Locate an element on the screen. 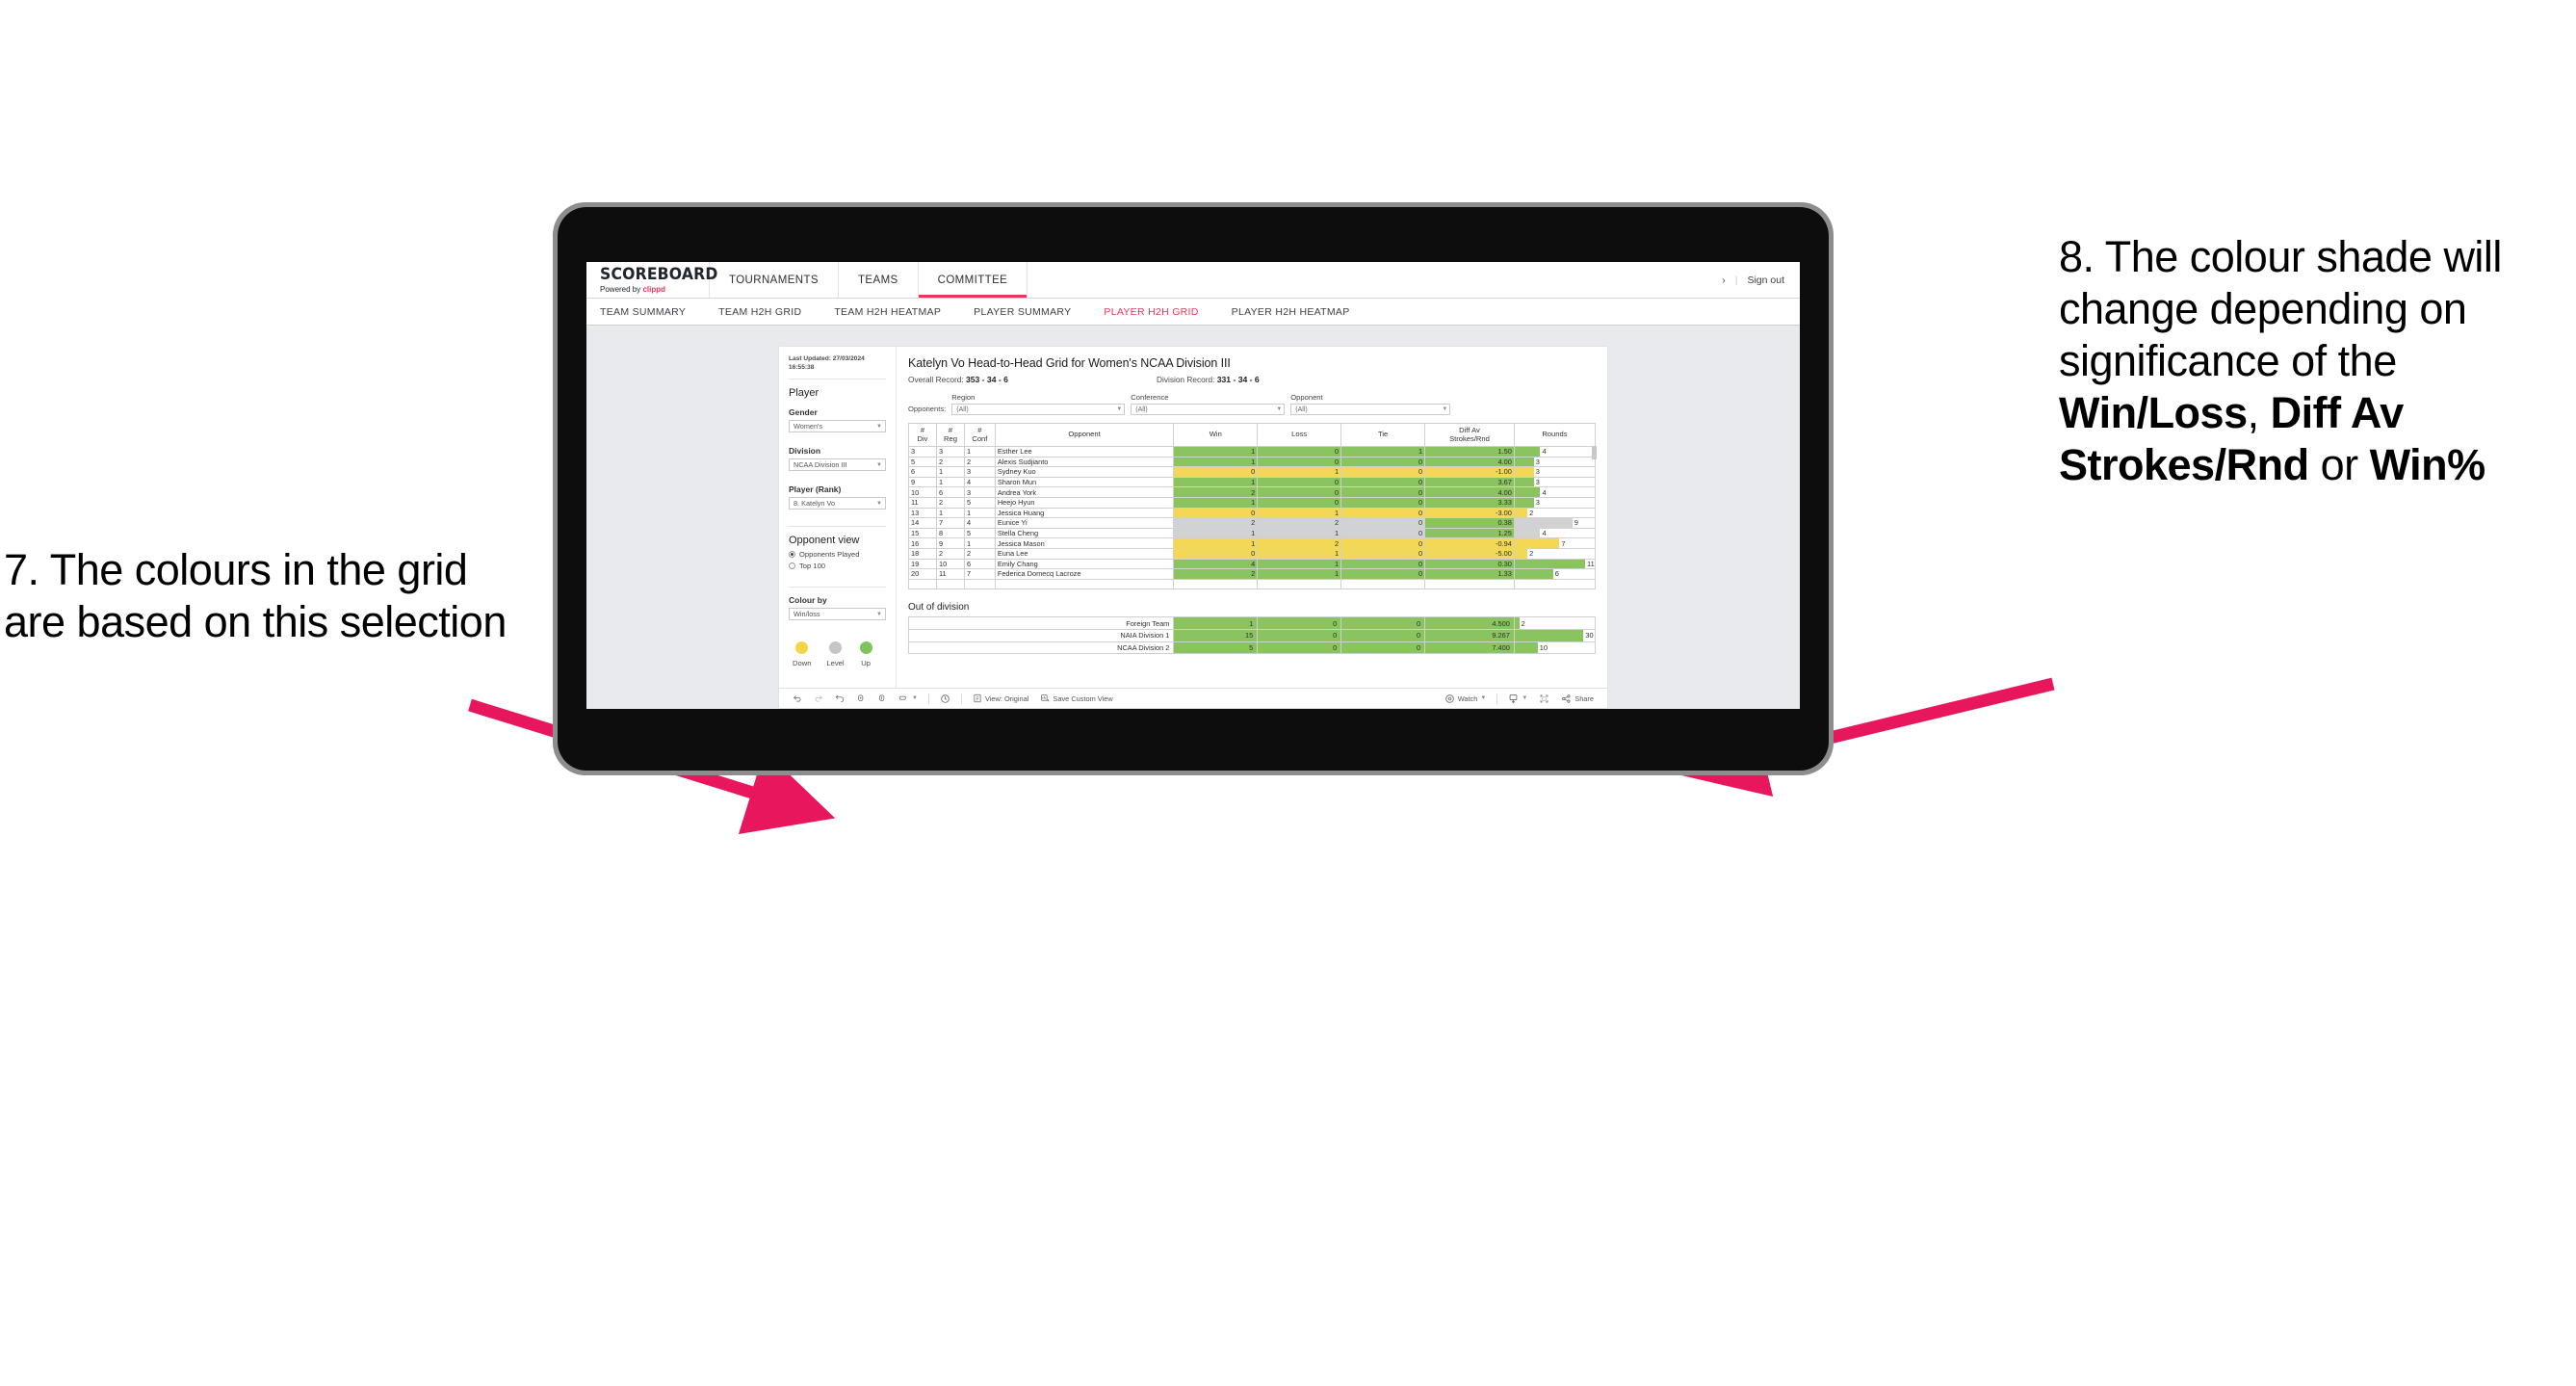 The width and height of the screenshot is (2576, 1386). cell-win: 2 is located at coordinates (1216, 523).